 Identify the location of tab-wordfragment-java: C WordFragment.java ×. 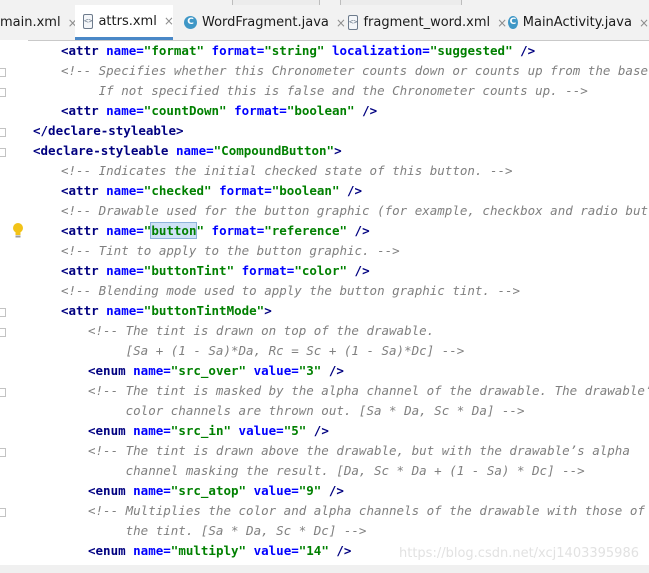
(262, 22).